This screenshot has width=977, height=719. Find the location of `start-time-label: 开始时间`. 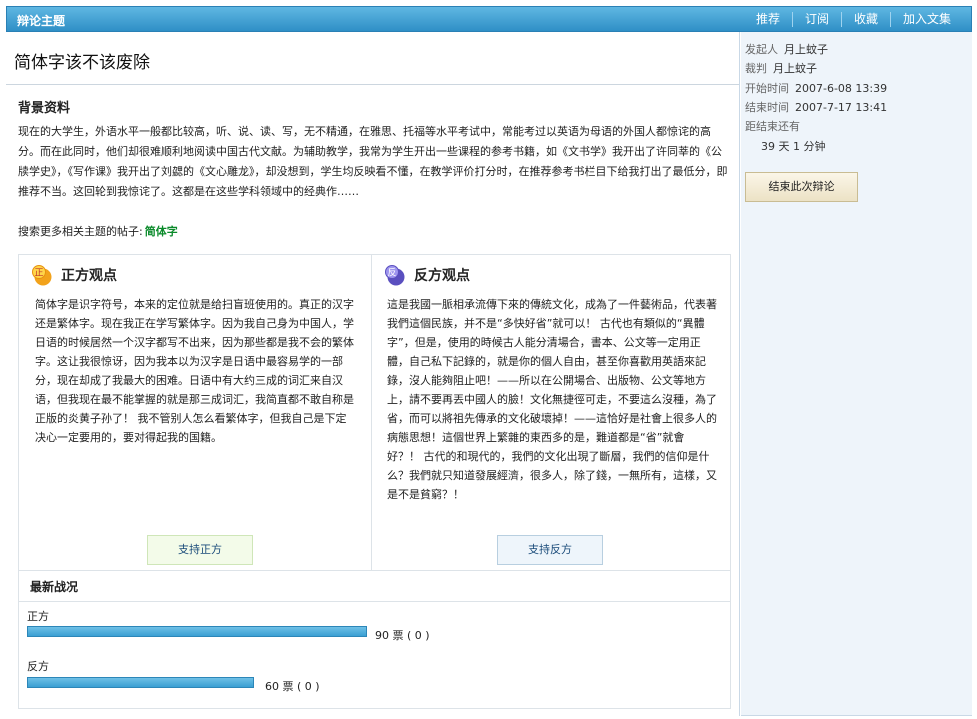

start-time-label: 开始时间 is located at coordinates (767, 88).